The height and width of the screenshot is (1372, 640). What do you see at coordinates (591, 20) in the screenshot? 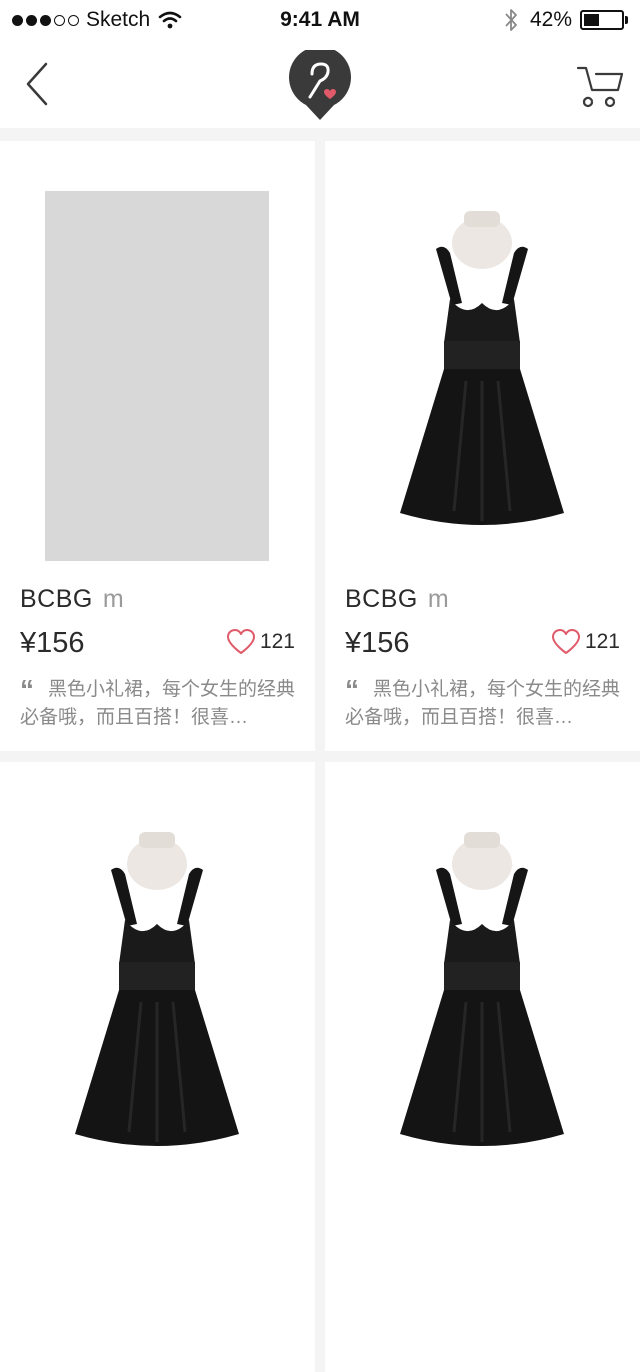
I see `battery-level` at bounding box center [591, 20].